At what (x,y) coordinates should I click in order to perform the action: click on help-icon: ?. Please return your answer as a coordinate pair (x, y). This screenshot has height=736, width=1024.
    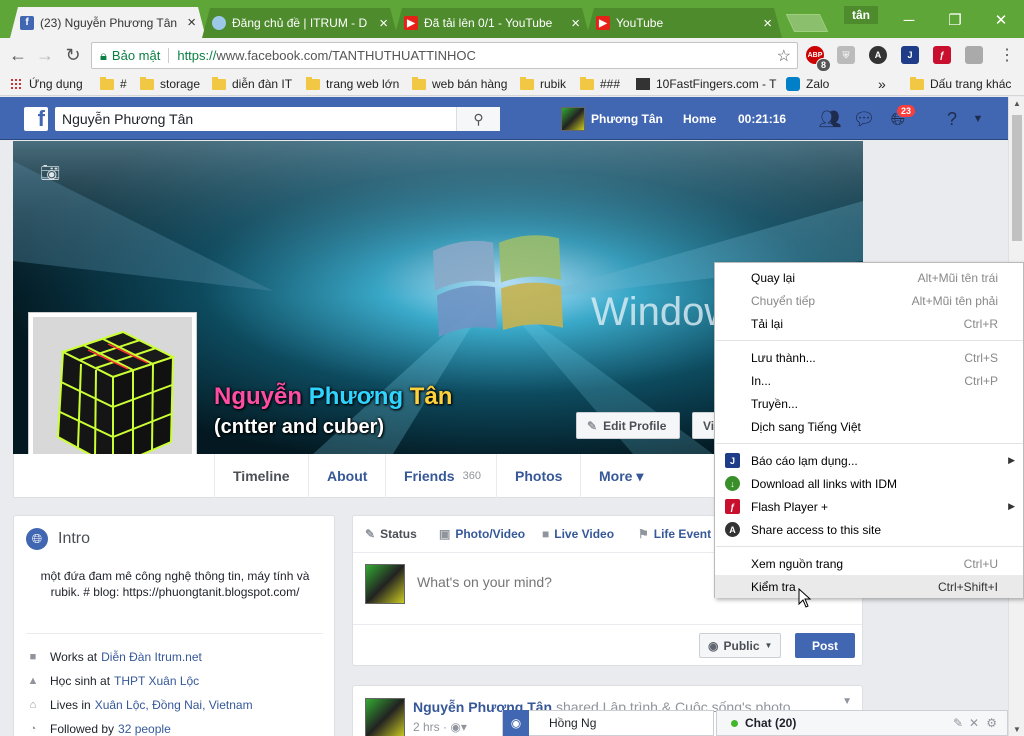
    Looking at the image, I should click on (952, 119).